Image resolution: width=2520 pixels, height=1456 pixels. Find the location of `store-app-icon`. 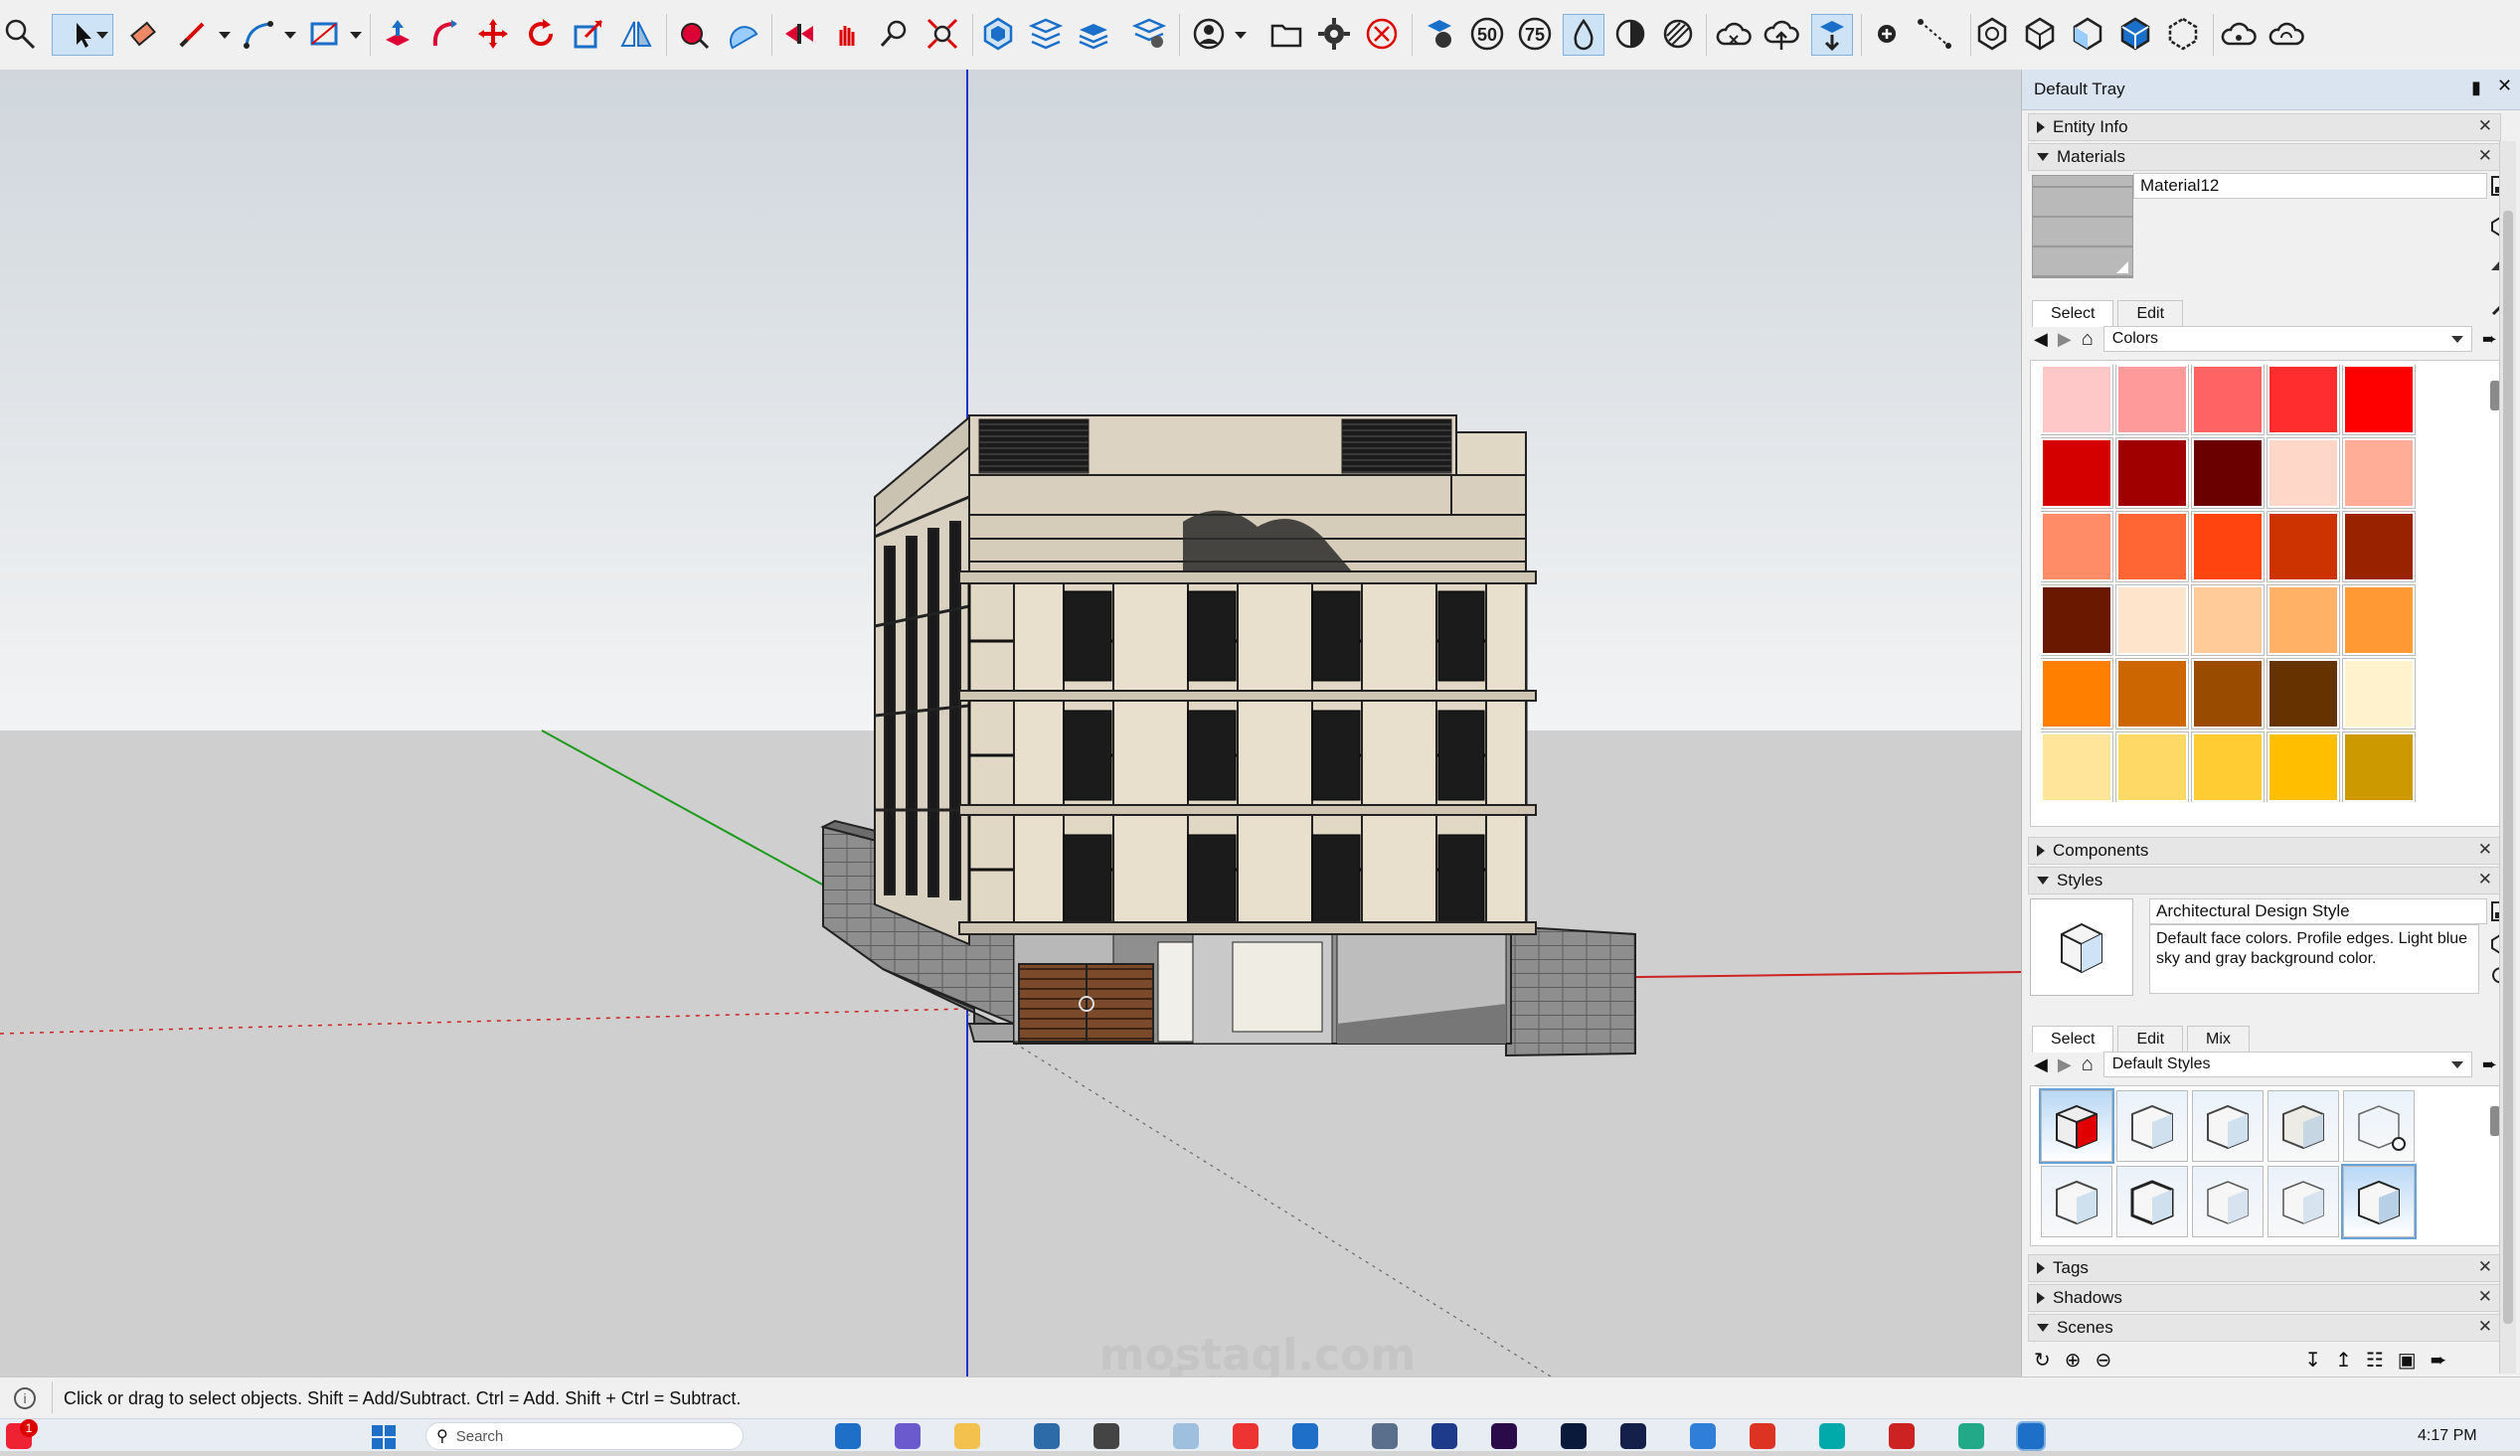

store-app-icon is located at coordinates (1047, 1436).